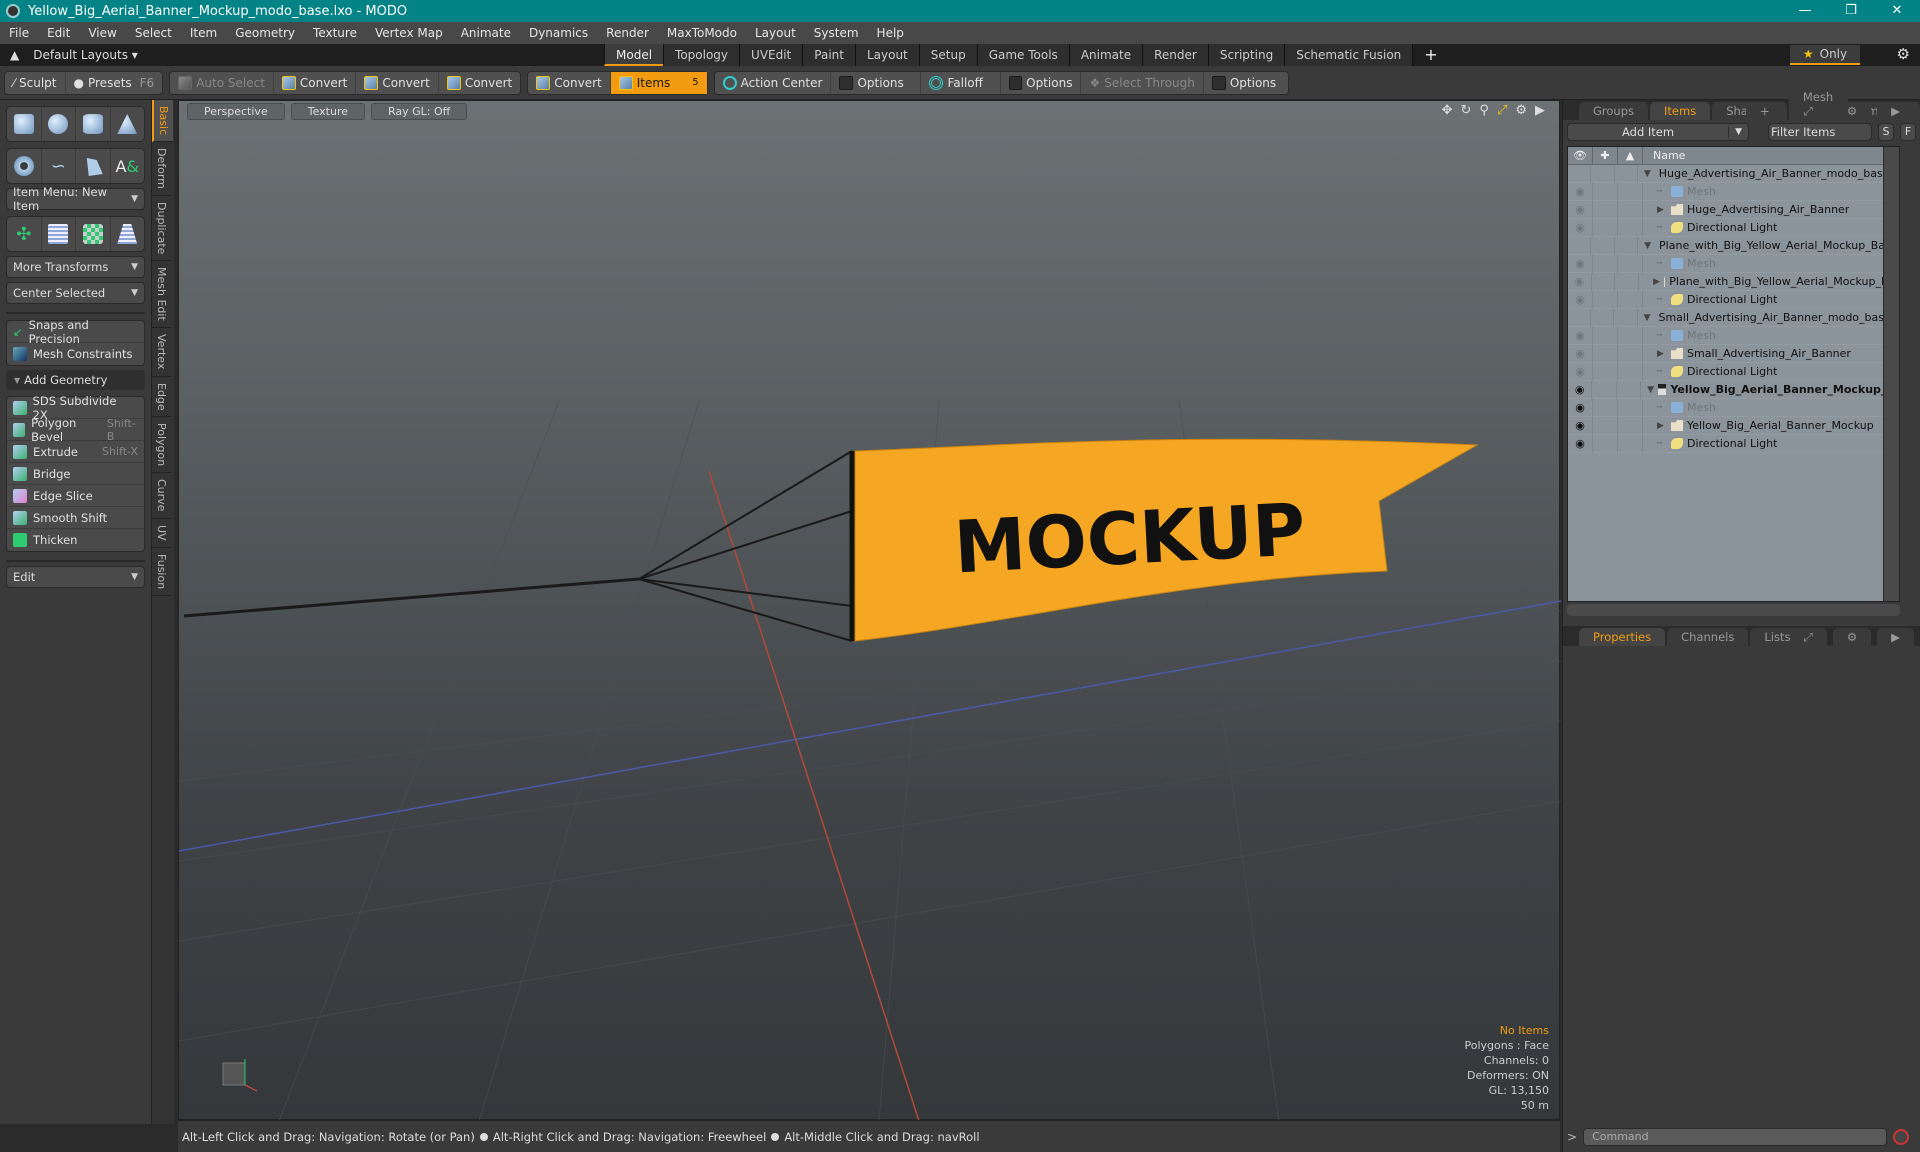  What do you see at coordinates (75, 540) in the screenshot?
I see `thicken-button: Thicken` at bounding box center [75, 540].